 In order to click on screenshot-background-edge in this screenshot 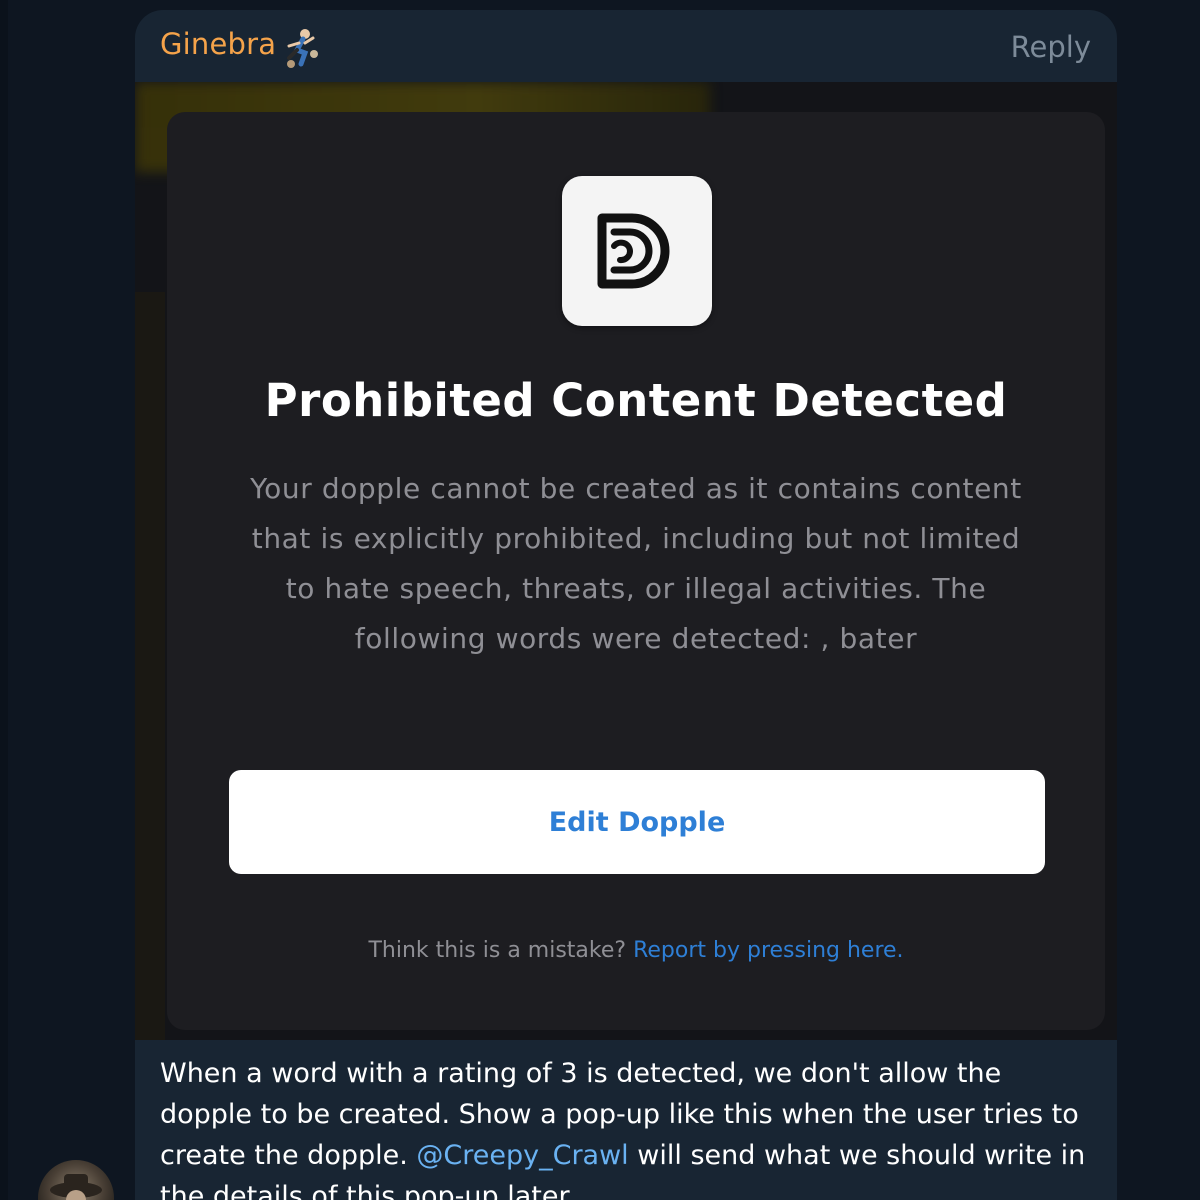, I will do `click(150, 666)`.